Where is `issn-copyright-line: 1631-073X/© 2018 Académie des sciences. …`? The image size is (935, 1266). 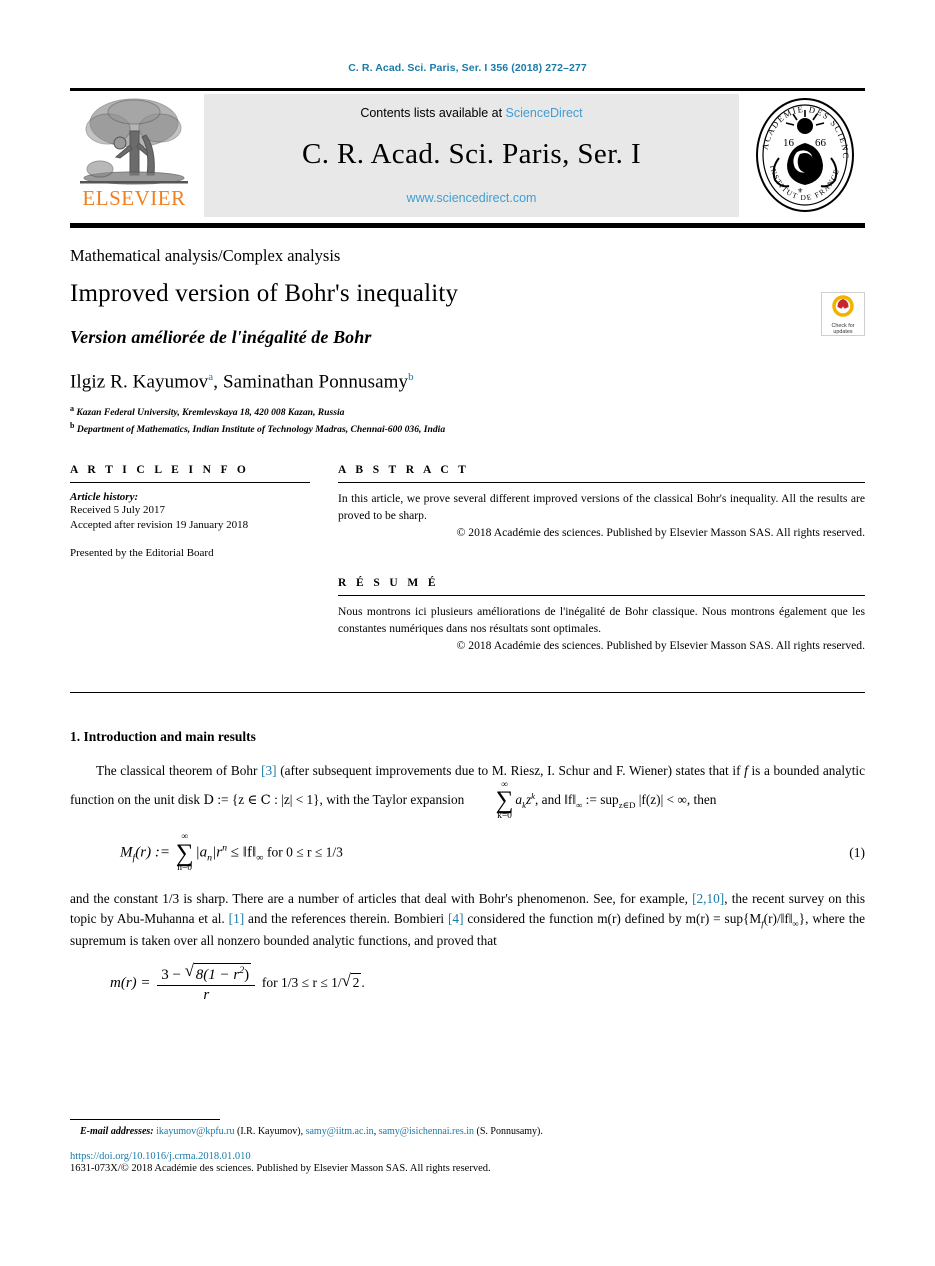 issn-copyright-line: 1631-073X/© 2018 Académie des sciences. … is located at coordinates (280, 1168).